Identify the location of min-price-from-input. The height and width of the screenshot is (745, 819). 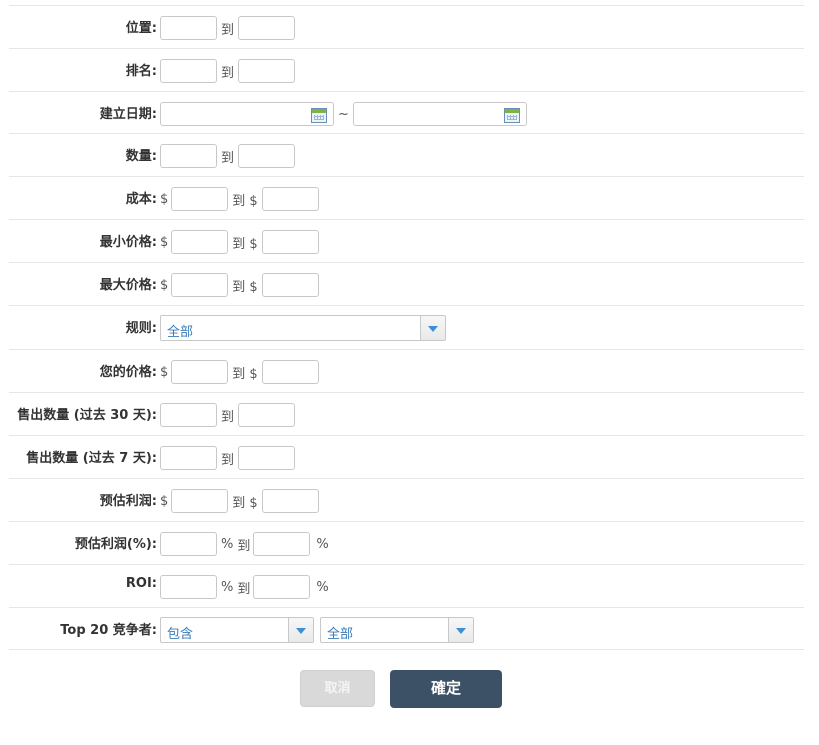
(200, 242).